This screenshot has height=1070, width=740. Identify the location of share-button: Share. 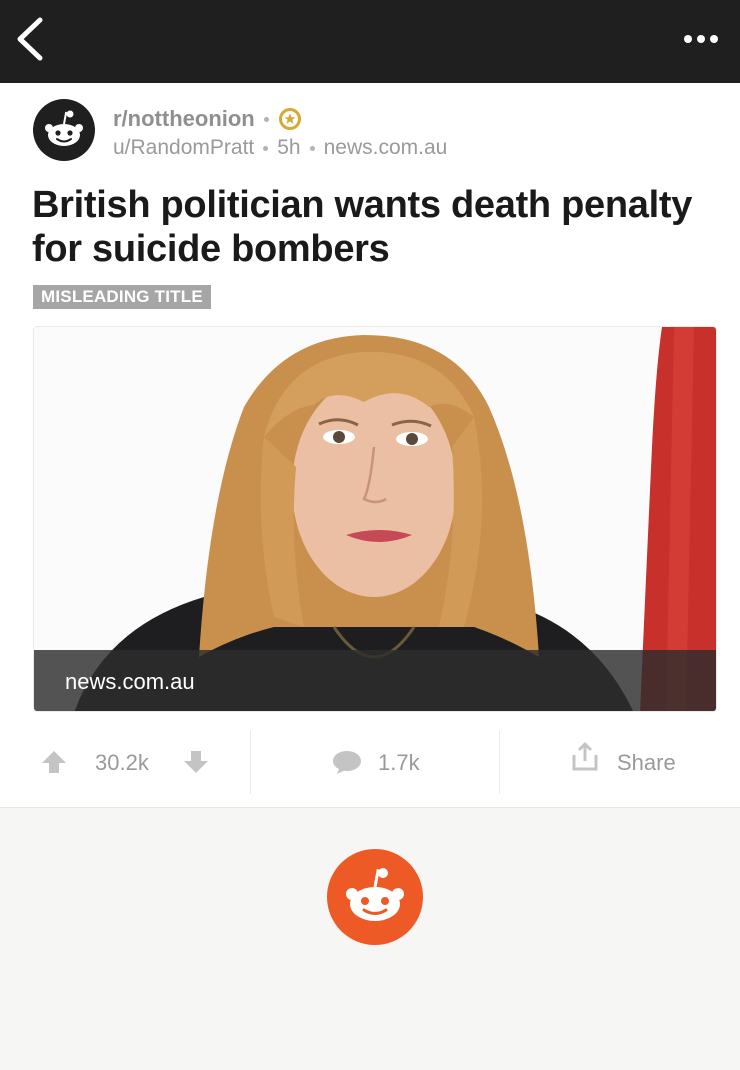
(630, 760).